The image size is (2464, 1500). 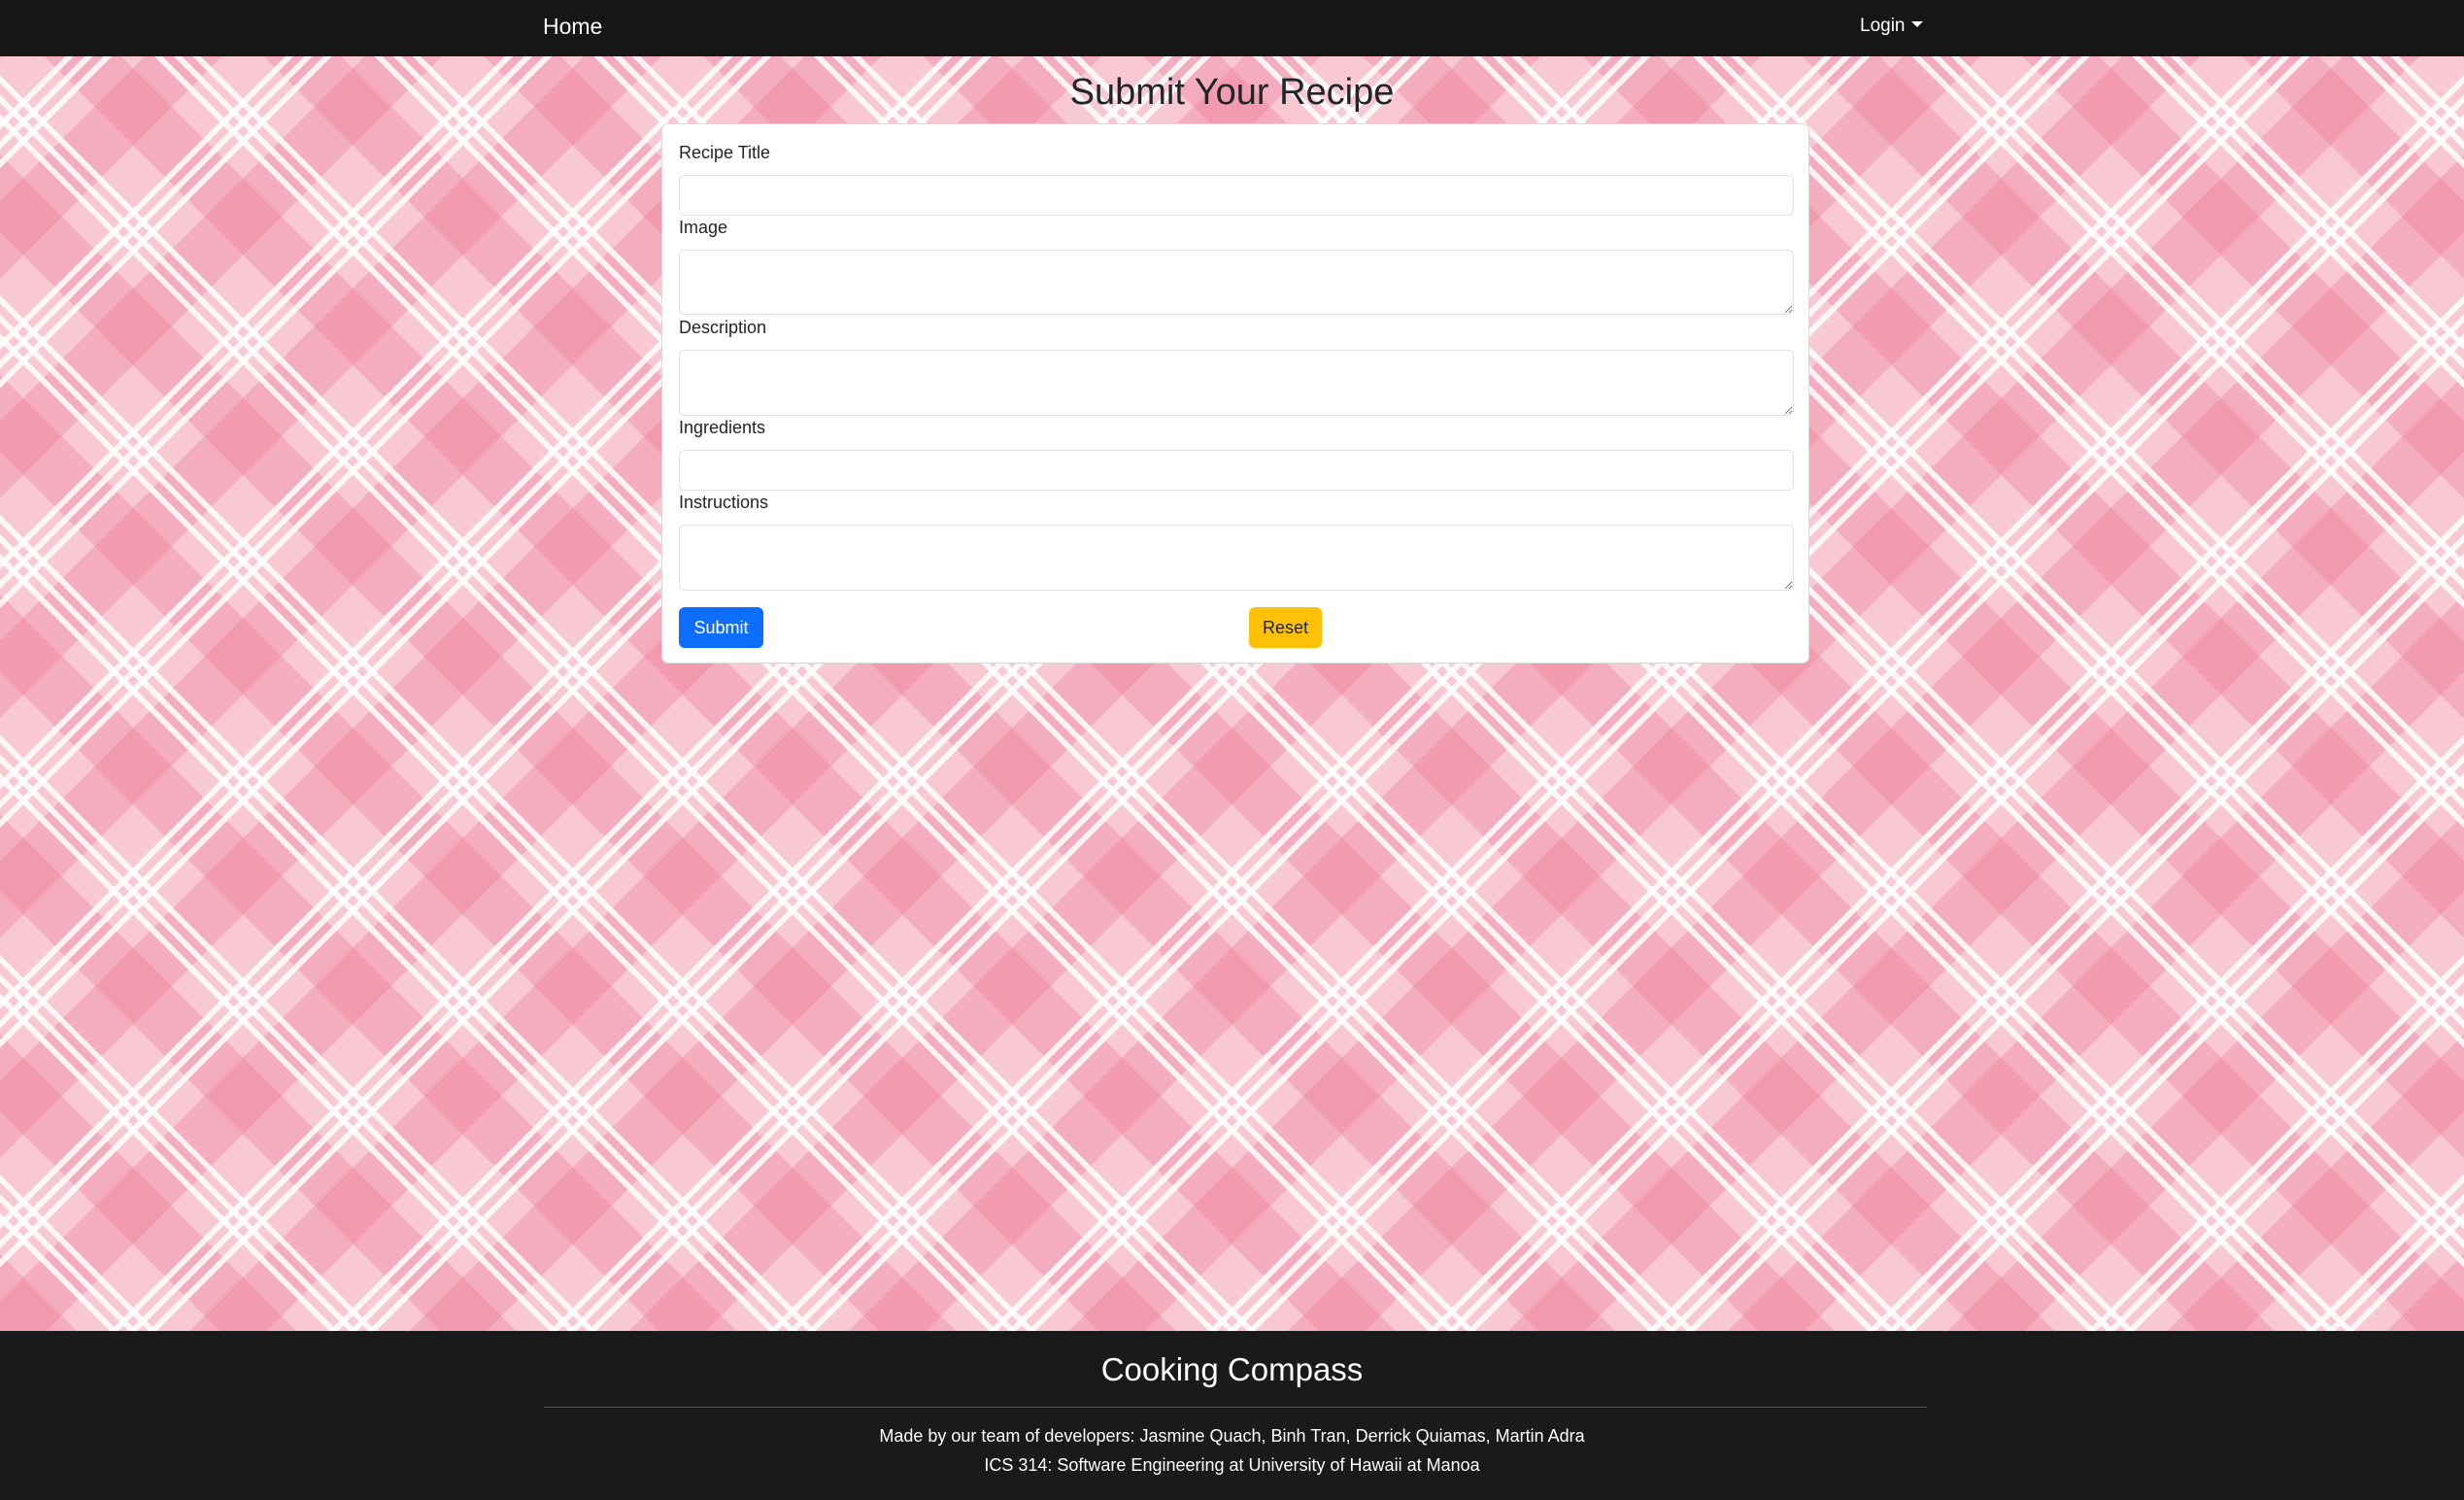 I want to click on description-textarea, so click(x=1236, y=383).